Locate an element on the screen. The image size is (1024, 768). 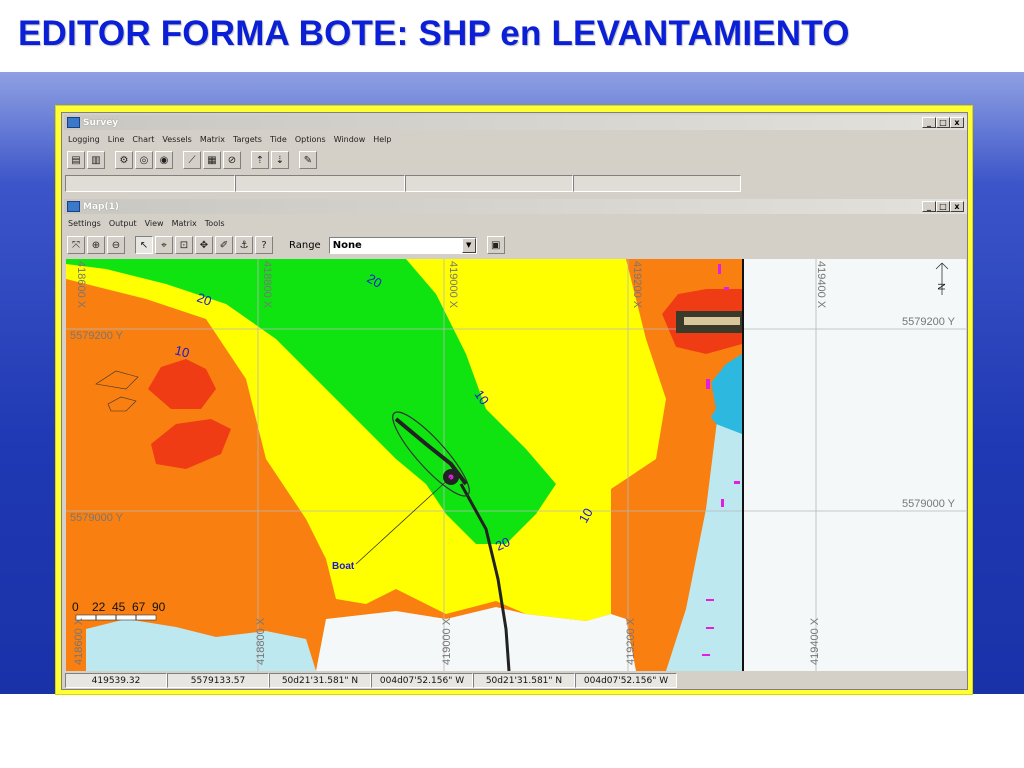
chevron-down-icon: ▼ is located at coordinates (468, 245).